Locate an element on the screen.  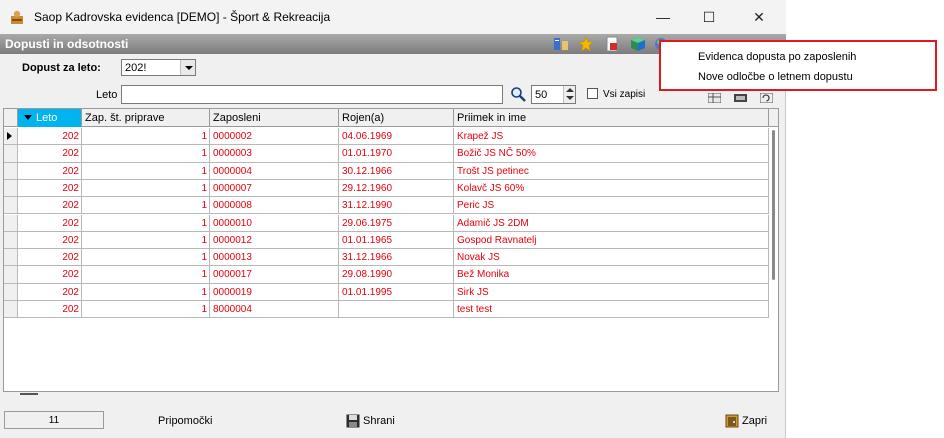
cell-rojen: 01.01.1970 is located at coordinates (396, 154).